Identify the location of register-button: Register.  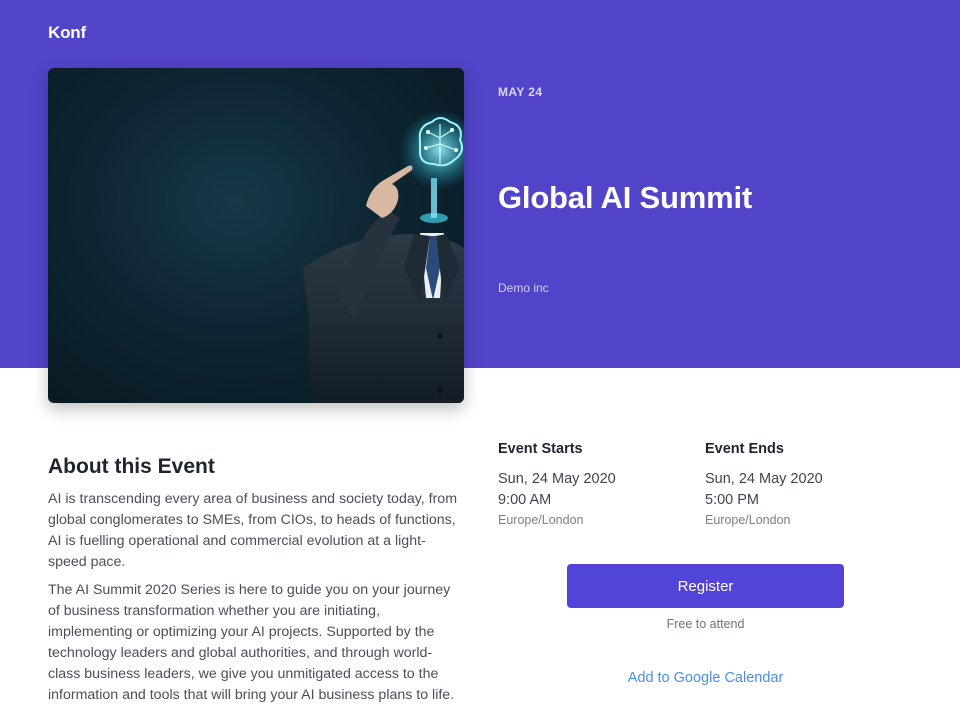
(705, 586).